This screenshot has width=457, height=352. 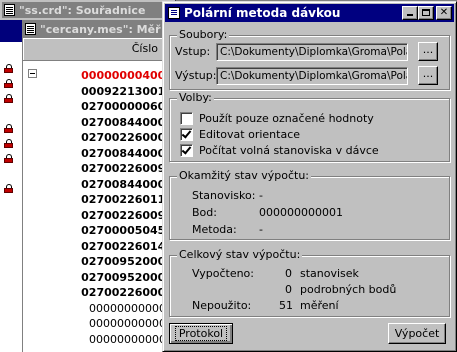 What do you see at coordinates (82, 10) in the screenshot?
I see `coordinates-window-title: "ss.crd": Souřadnice` at bounding box center [82, 10].